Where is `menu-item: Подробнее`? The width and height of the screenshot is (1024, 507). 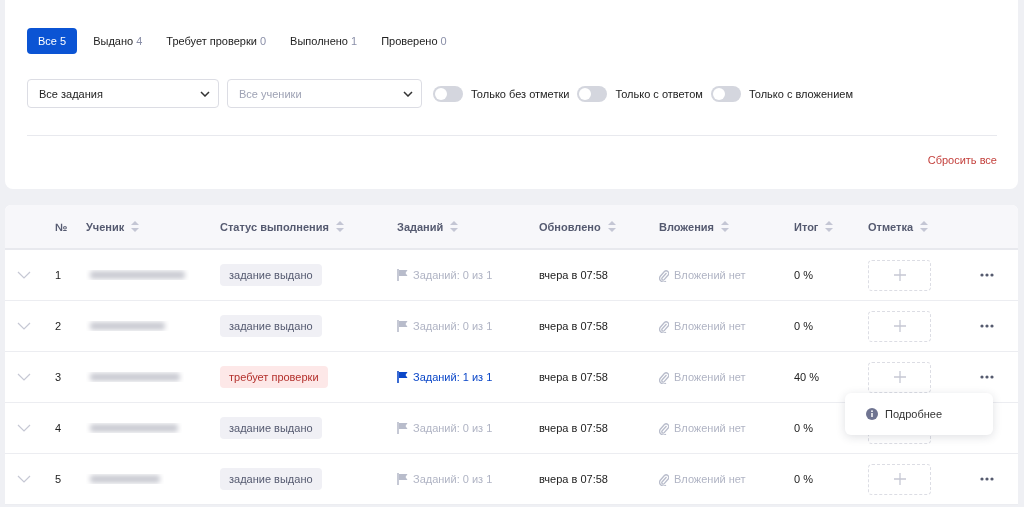
menu-item: Подробнее is located at coordinates (904, 414).